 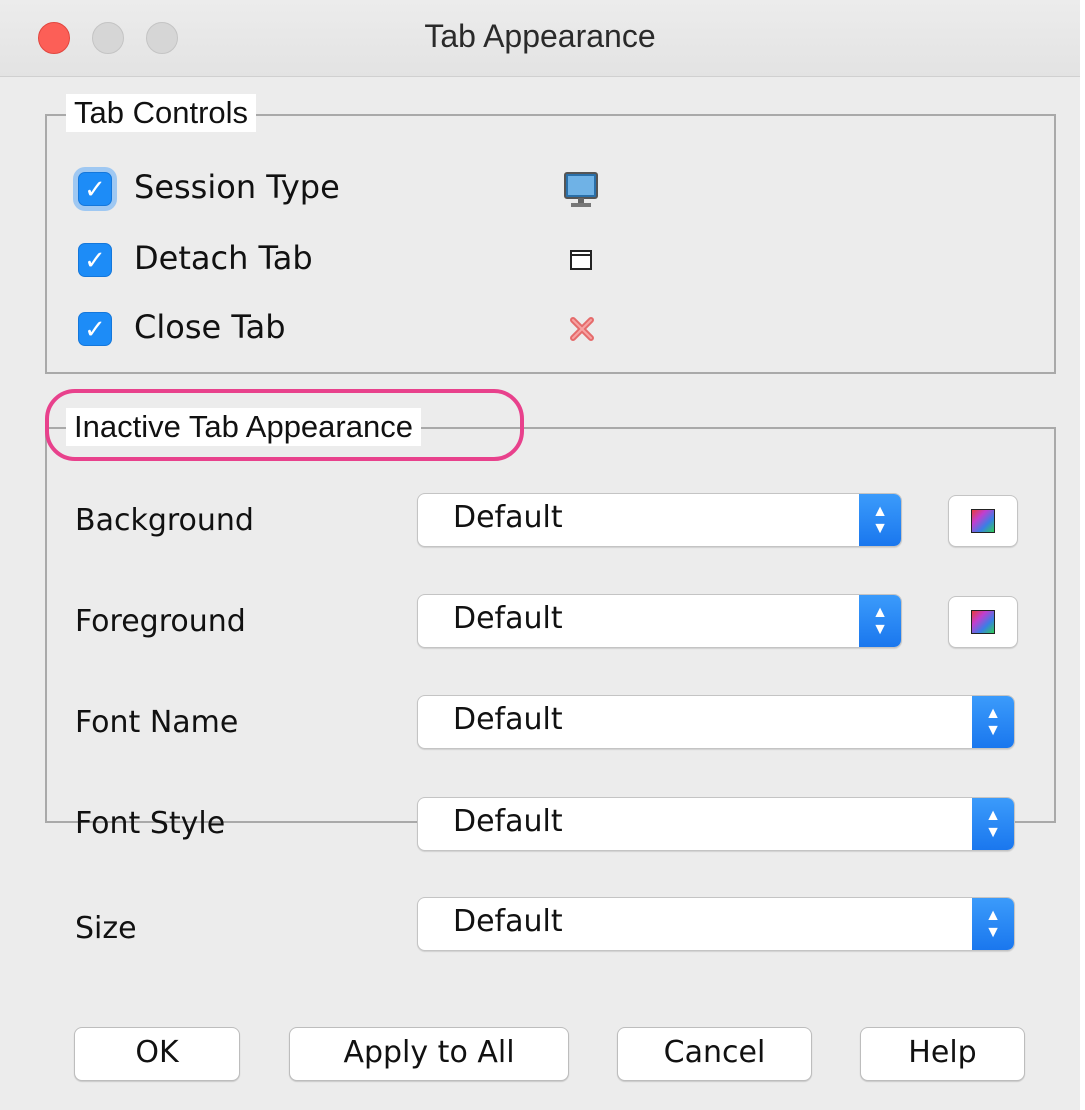 I want to click on font-name-select: Default ▲ ▼, so click(x=716, y=722).